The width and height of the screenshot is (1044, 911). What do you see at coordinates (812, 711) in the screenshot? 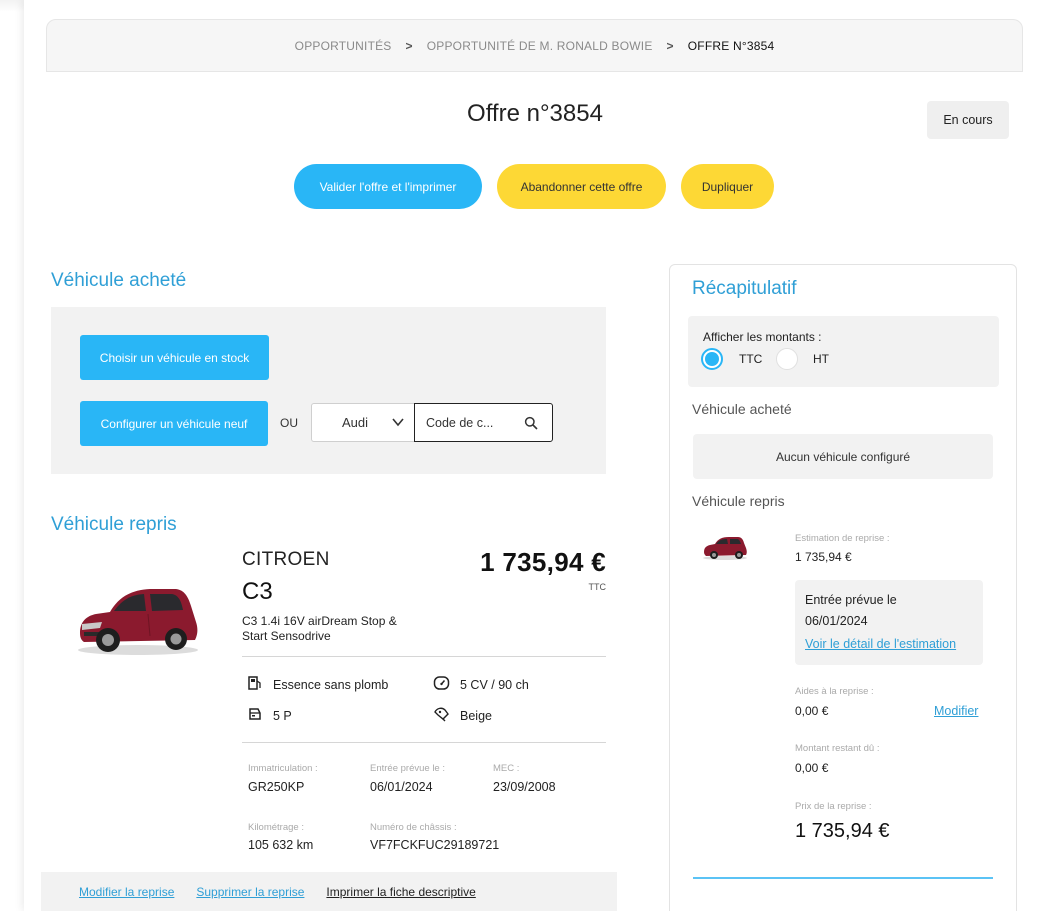
I see `aids-value: 0,00 €` at bounding box center [812, 711].